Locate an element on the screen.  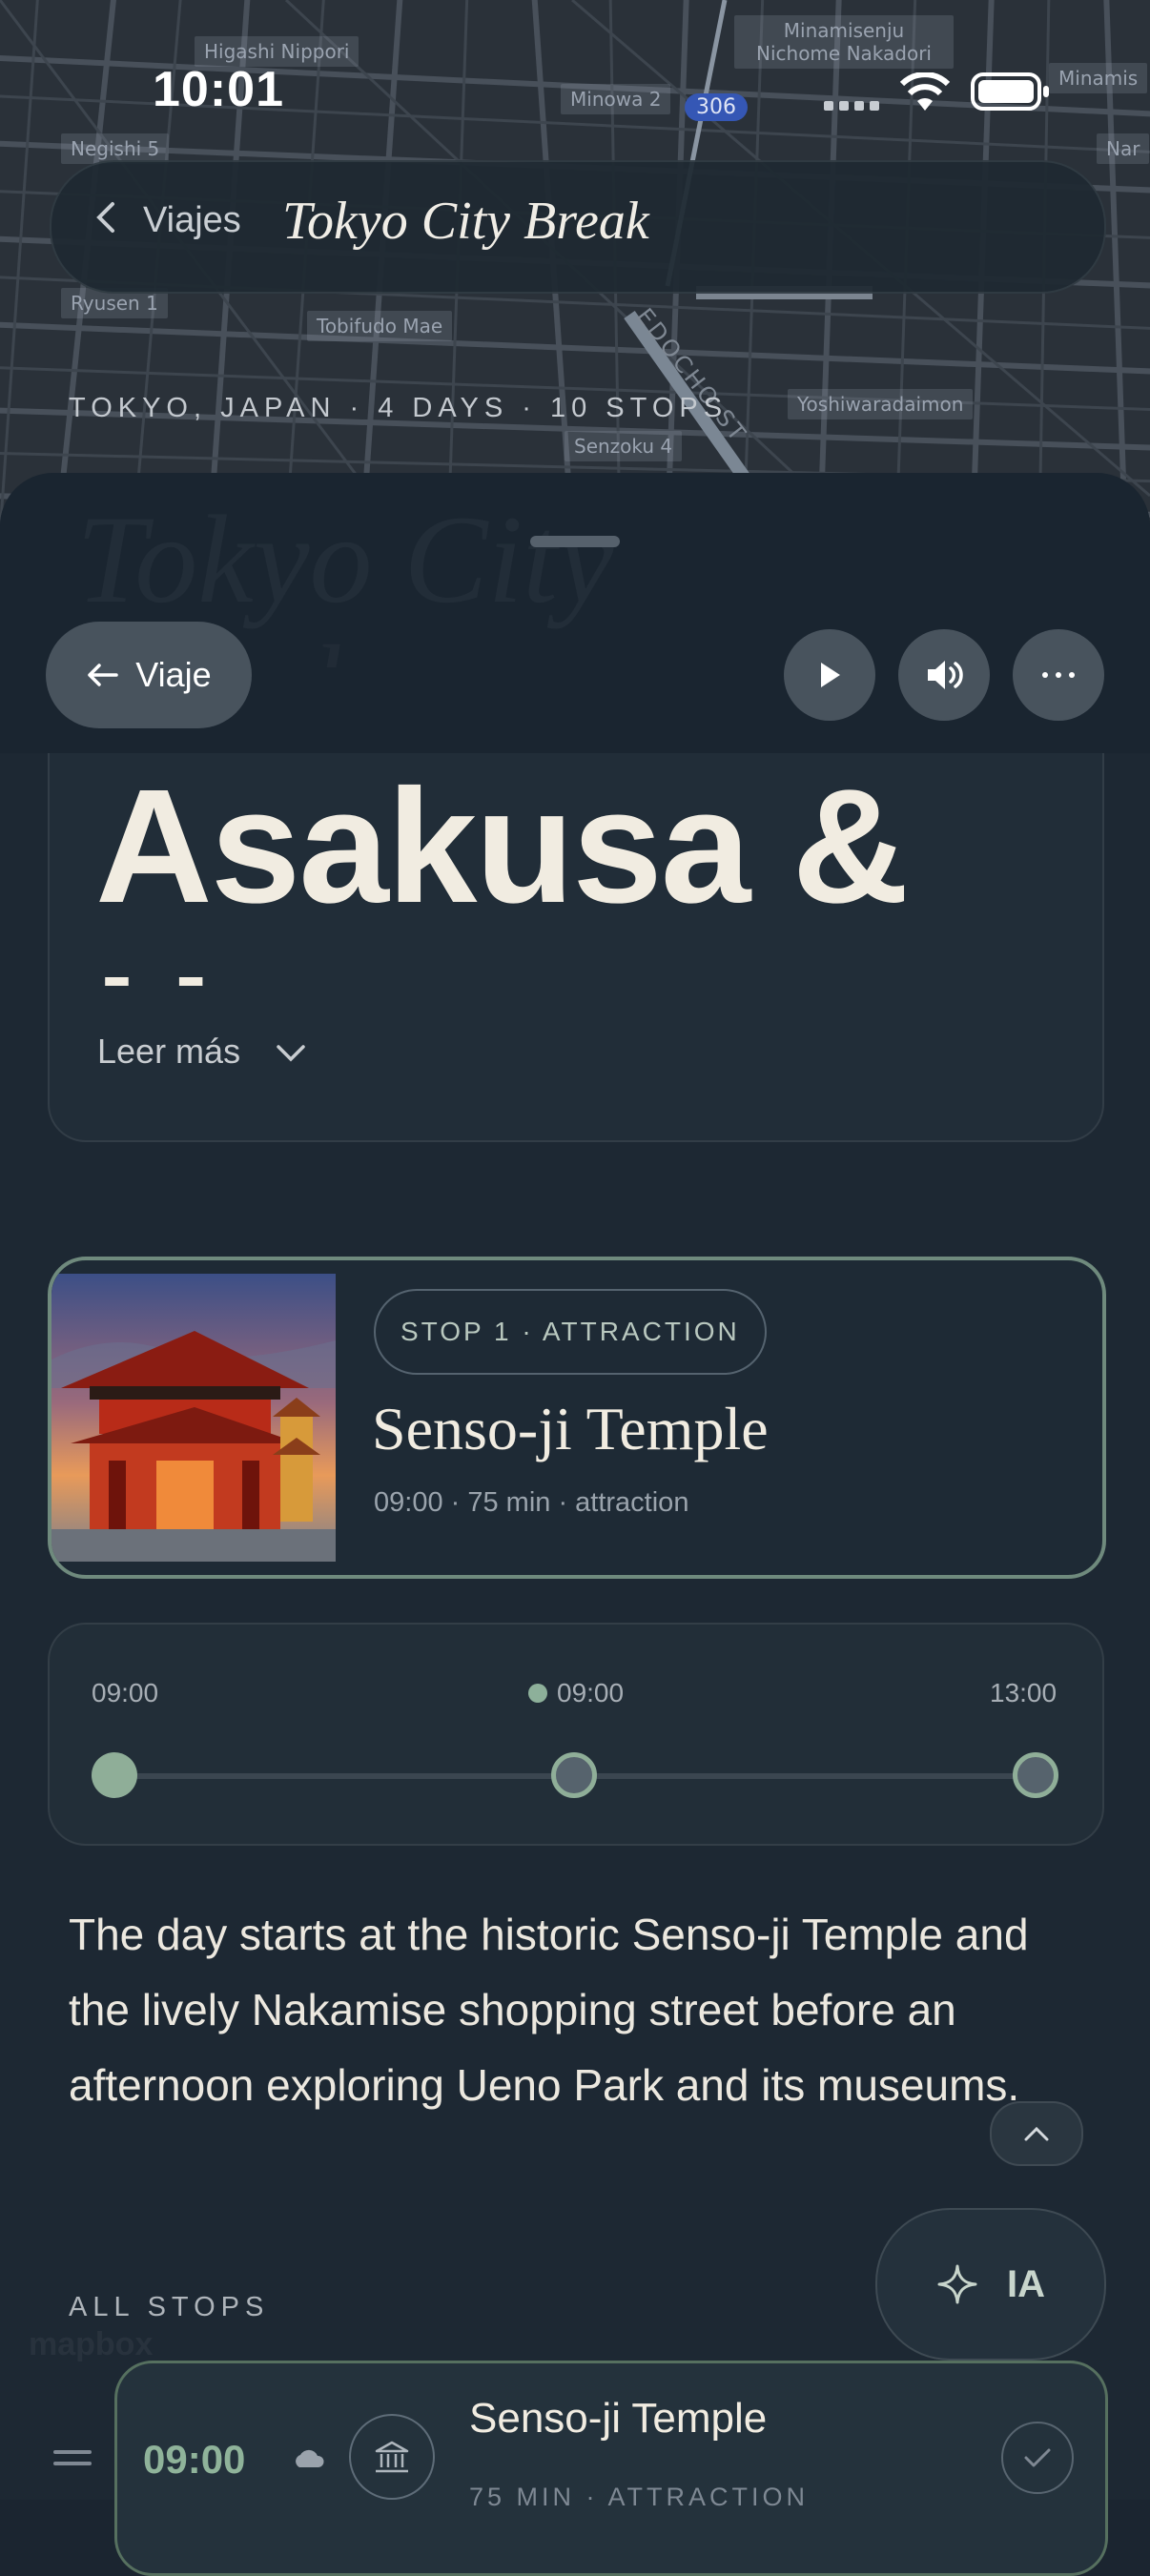
scroll-top-button is located at coordinates (1036, 2134).